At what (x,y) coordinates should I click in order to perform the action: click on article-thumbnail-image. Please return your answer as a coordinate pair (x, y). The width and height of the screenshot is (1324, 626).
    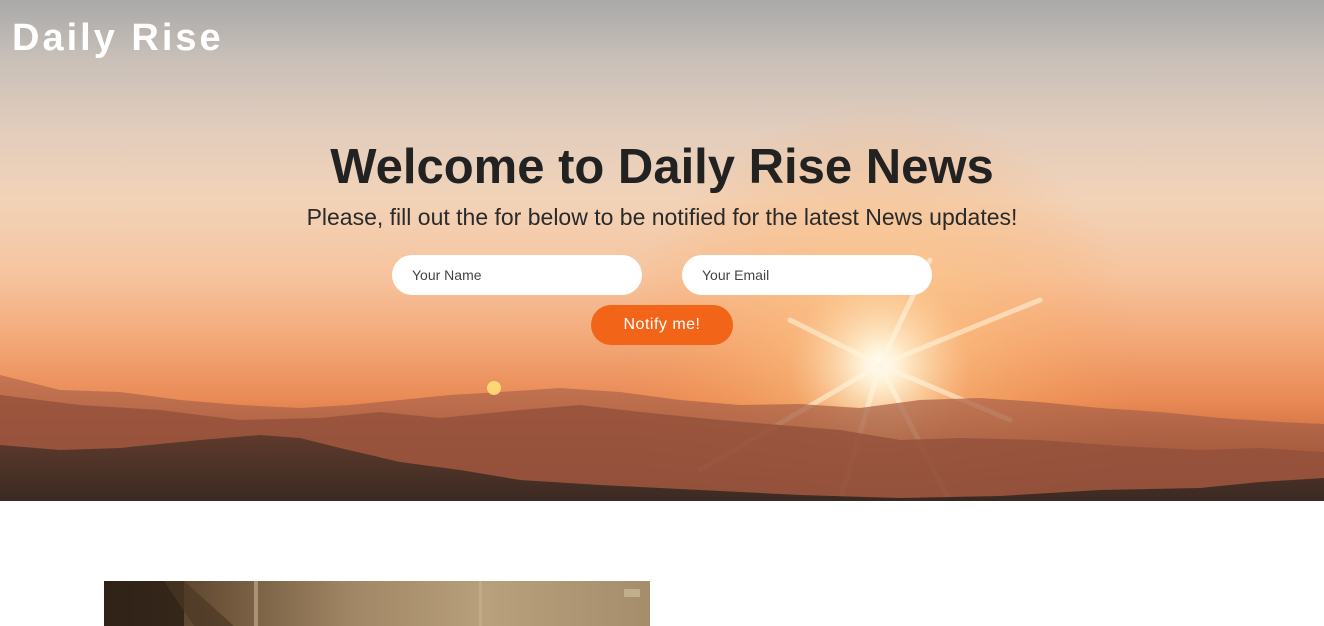
    Looking at the image, I should click on (377, 603).